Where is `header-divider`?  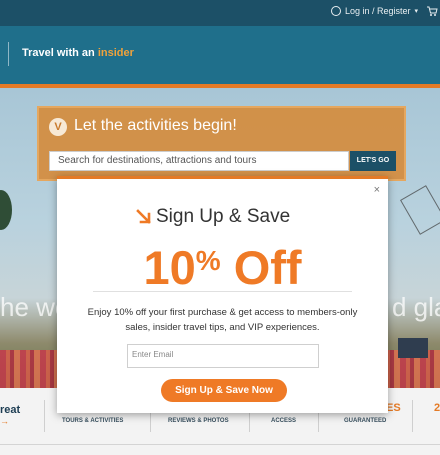
header-divider is located at coordinates (8, 54).